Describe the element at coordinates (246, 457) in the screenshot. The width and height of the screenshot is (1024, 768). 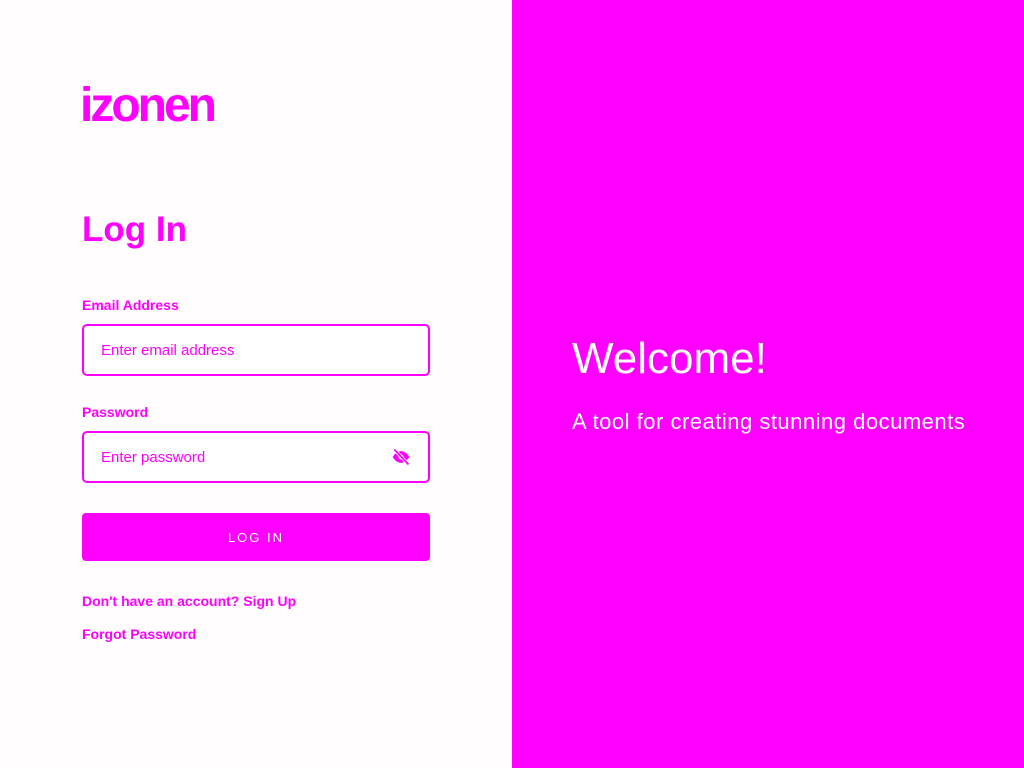
I see `password-field` at that location.